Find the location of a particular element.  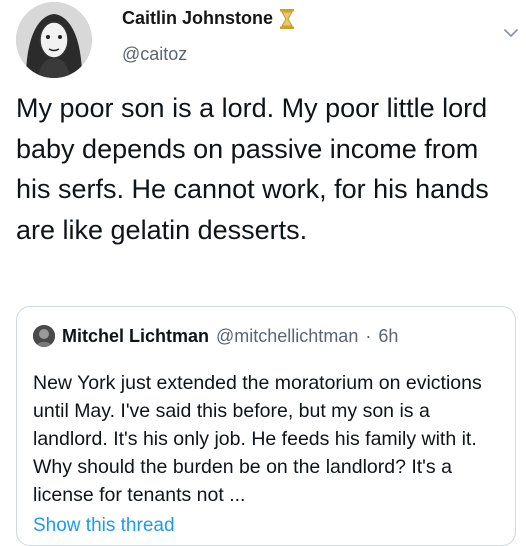

author-handle: @caitoz is located at coordinates (154, 54).